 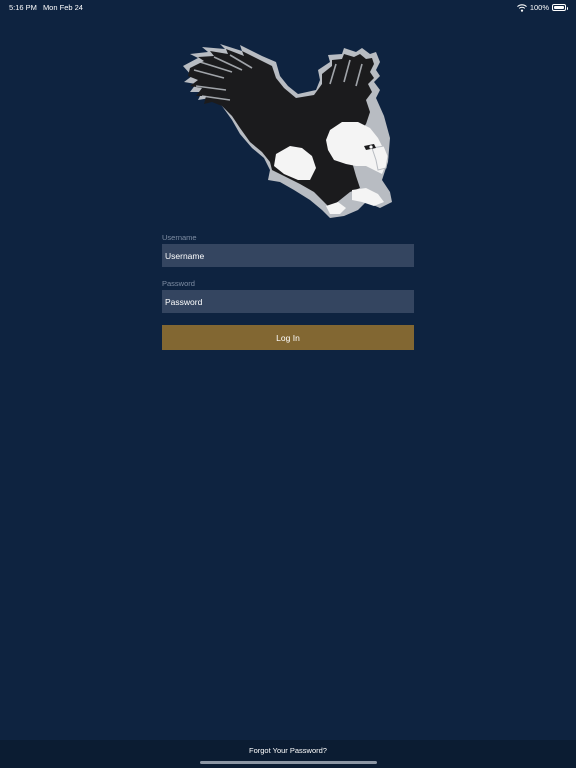 What do you see at coordinates (288, 255) in the screenshot?
I see `username-input` at bounding box center [288, 255].